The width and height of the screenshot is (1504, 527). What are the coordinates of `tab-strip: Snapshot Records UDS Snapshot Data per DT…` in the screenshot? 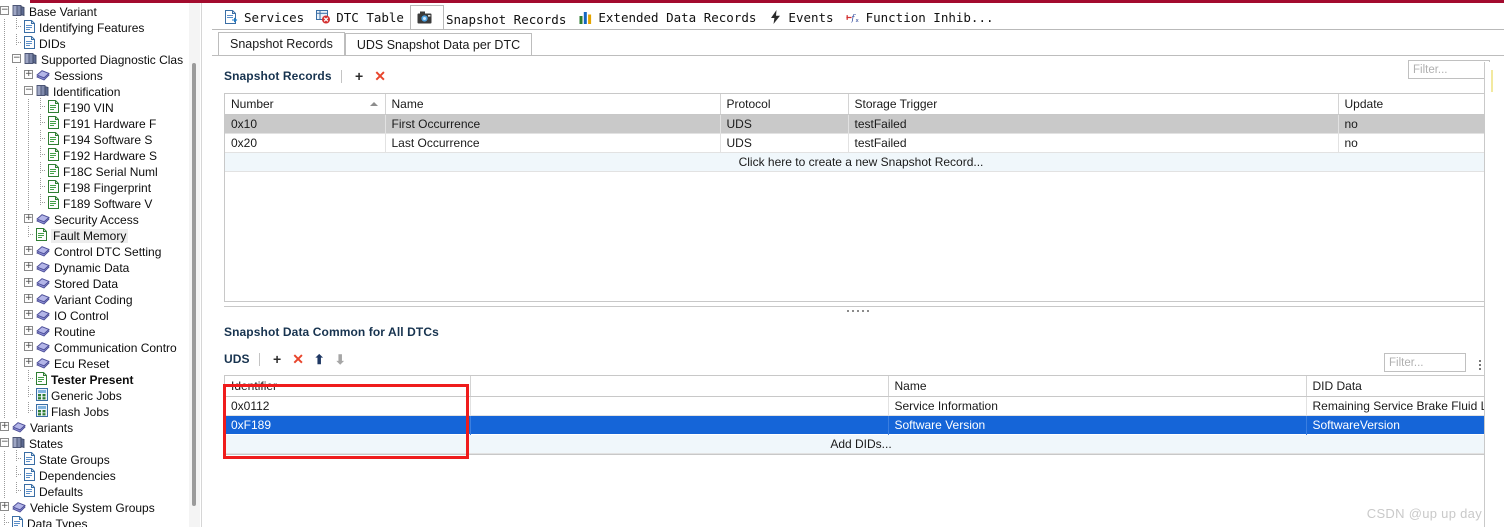 It's located at (858, 44).